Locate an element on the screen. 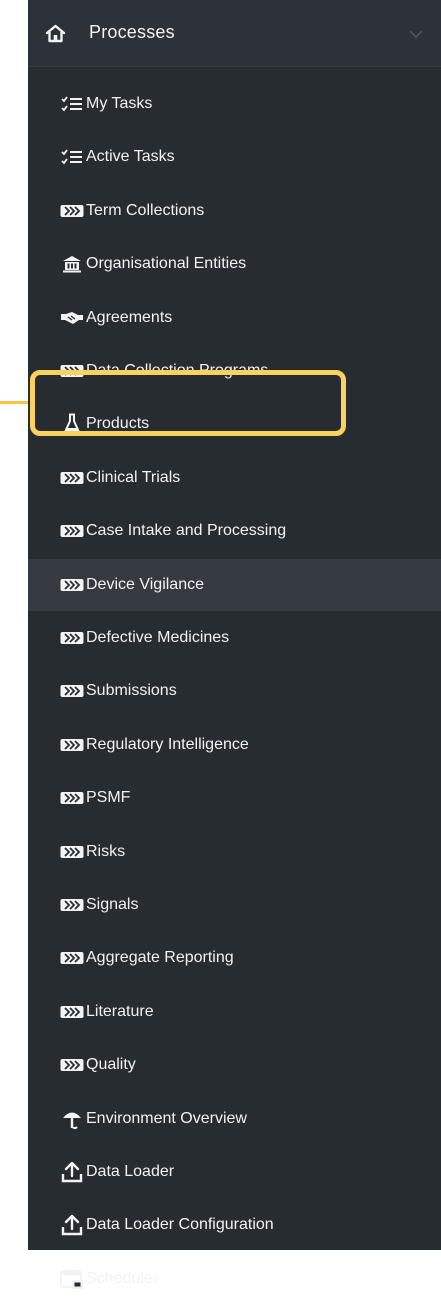  menu-item-agreements: Agreements is located at coordinates (234, 318).